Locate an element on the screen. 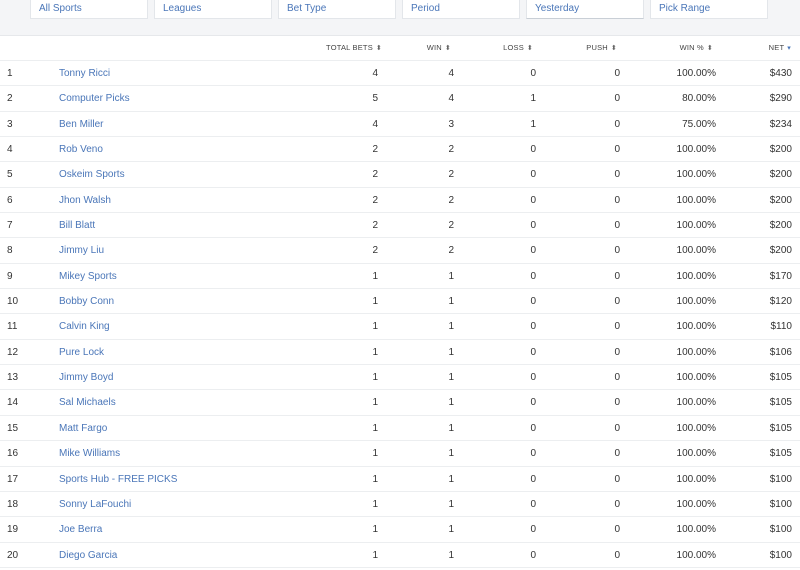 The height and width of the screenshot is (570, 800). column-header-win-pct: WIN % ⬍ is located at coordinates (696, 47).